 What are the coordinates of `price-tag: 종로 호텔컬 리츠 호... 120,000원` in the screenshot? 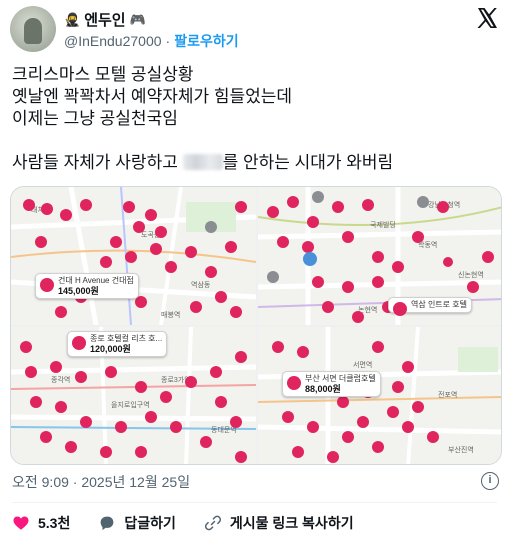 It's located at (117, 344).